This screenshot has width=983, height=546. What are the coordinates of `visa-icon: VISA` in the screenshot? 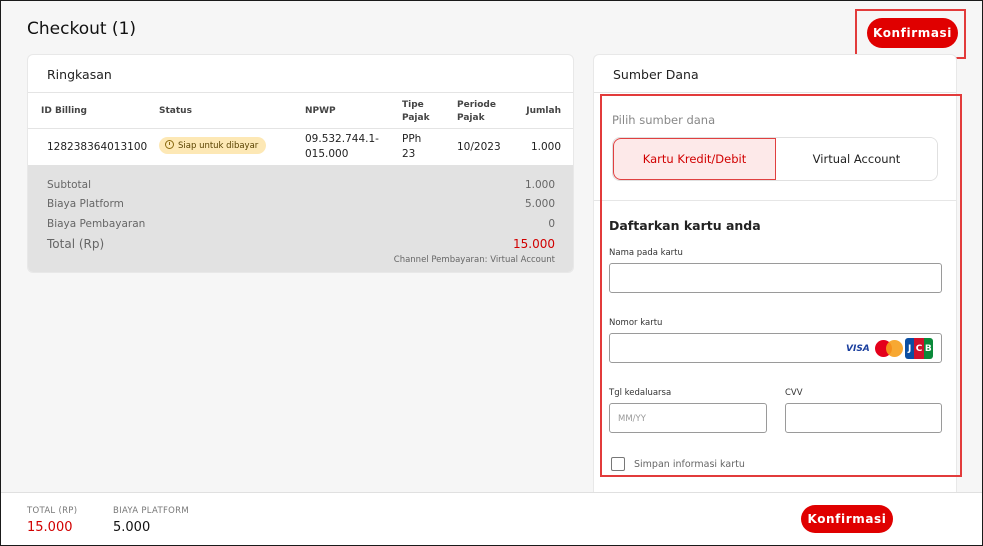 It's located at (858, 349).